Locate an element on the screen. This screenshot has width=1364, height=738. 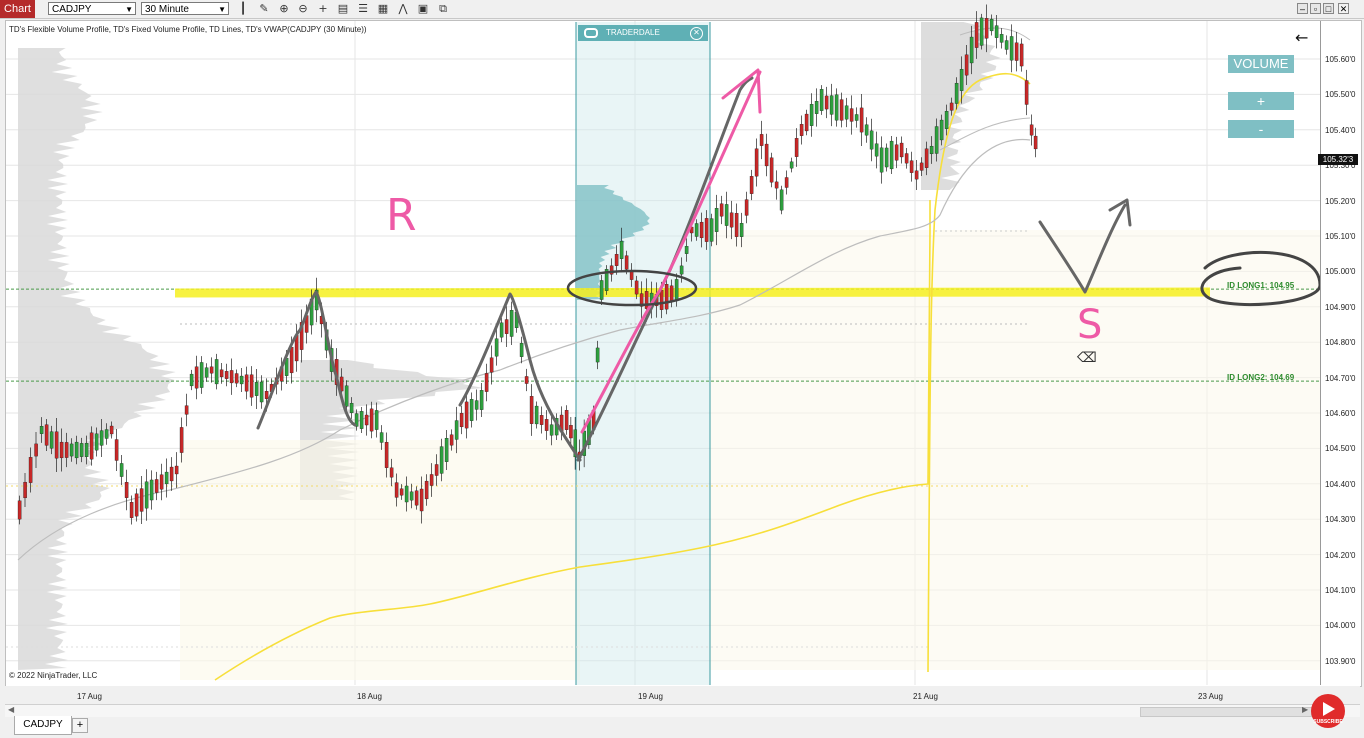
price-label: 104.90'0 is located at coordinates (1340, 307).